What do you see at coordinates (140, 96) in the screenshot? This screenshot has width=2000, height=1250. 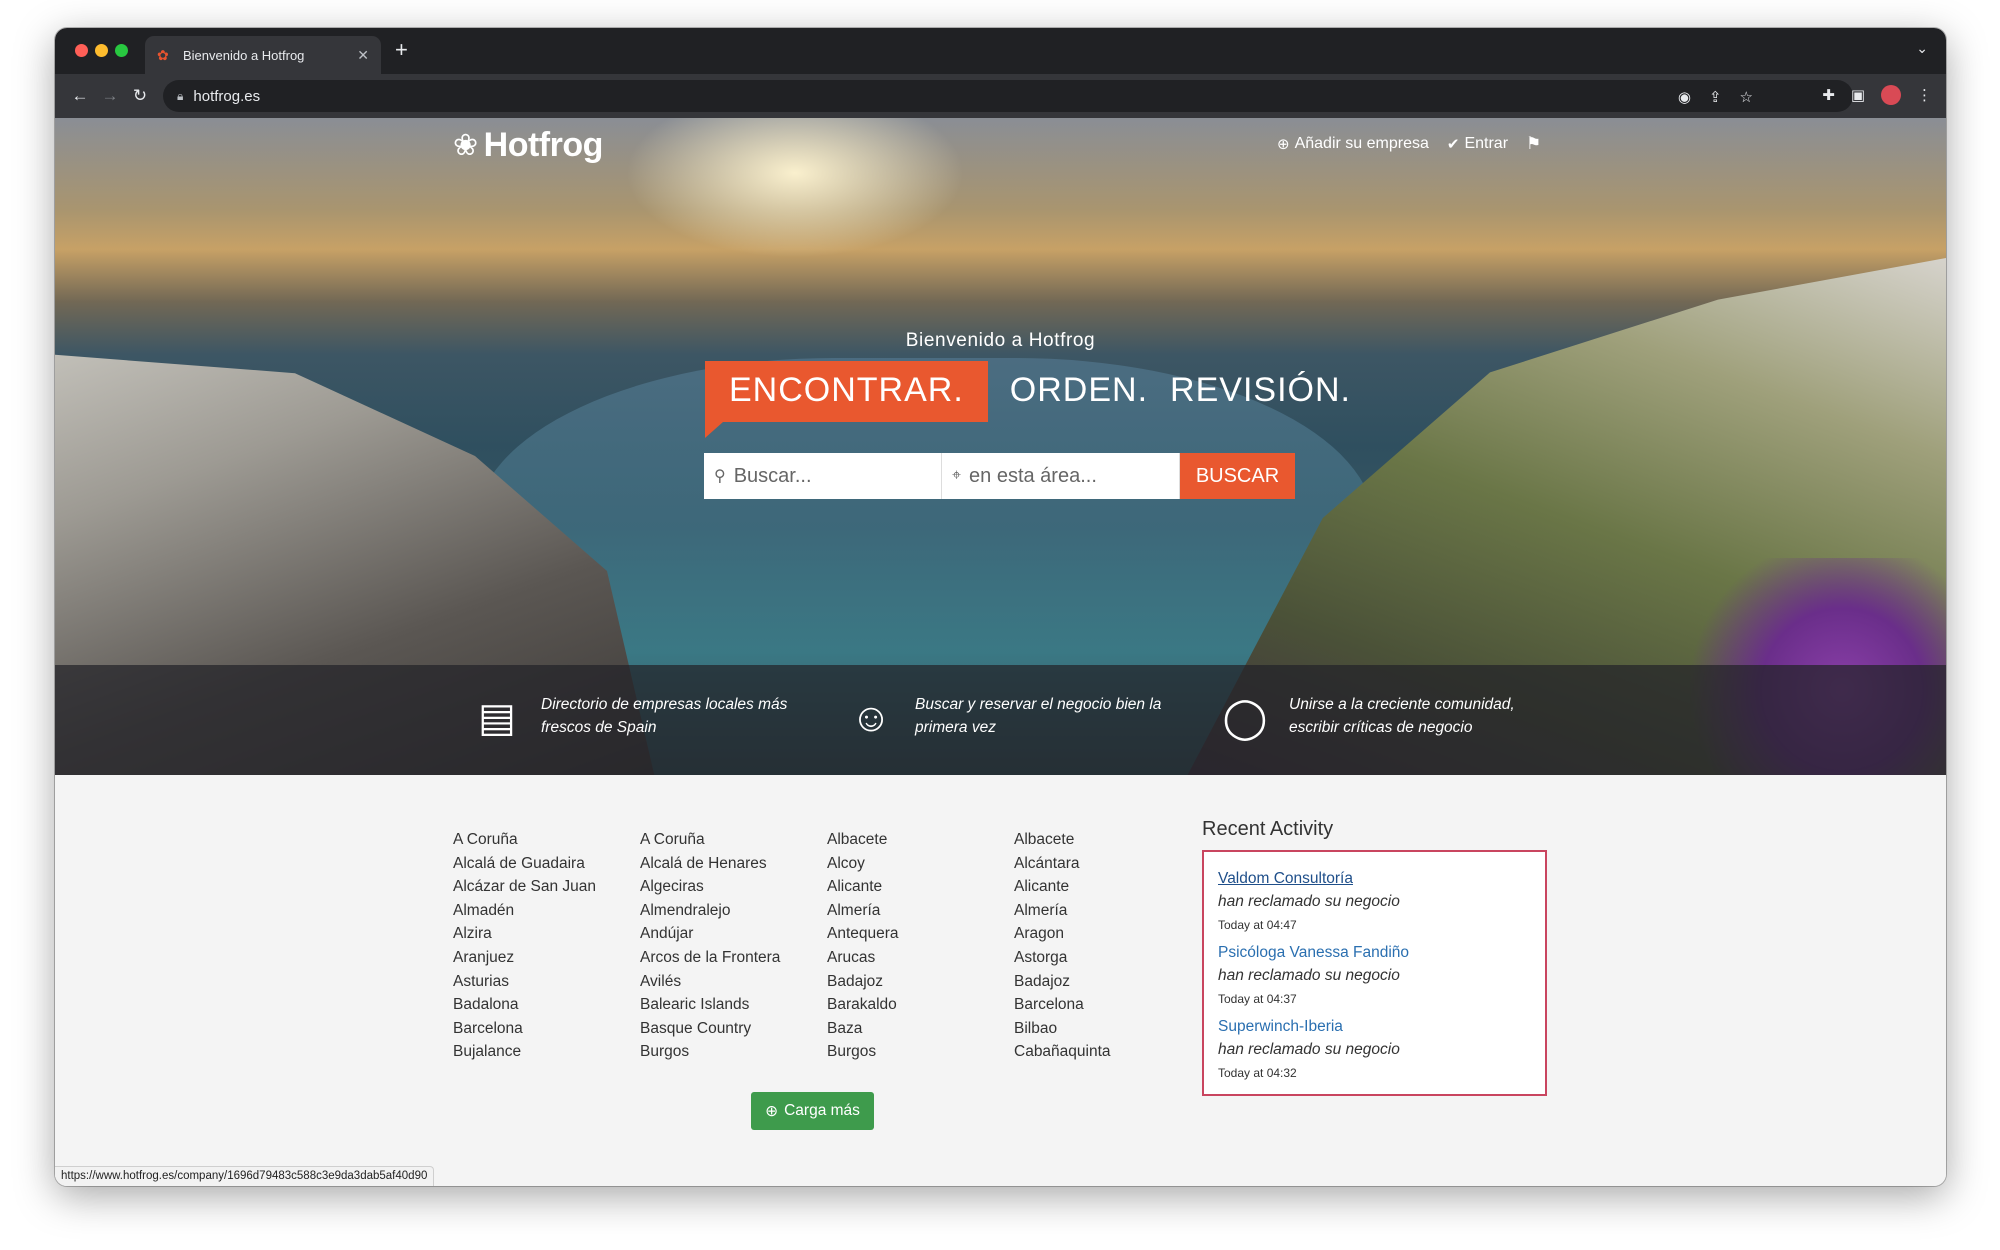 I see `reload-icon: ↻` at bounding box center [140, 96].